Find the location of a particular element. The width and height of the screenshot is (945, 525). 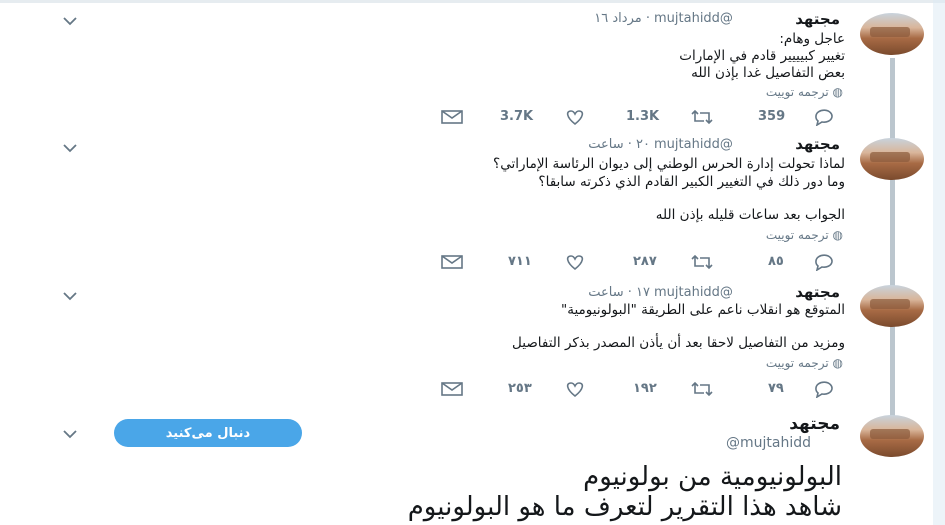

retweet-count: ١٩٢ is located at coordinates (645, 388).